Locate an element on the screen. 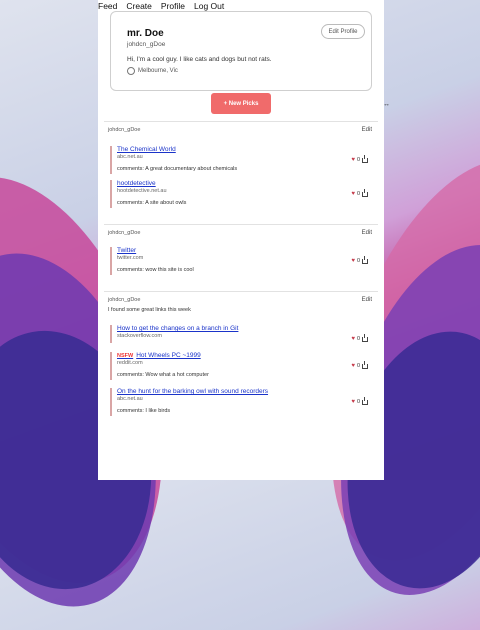 The width and height of the screenshot is (480, 630). location-pin-icon is located at coordinates (131, 71).